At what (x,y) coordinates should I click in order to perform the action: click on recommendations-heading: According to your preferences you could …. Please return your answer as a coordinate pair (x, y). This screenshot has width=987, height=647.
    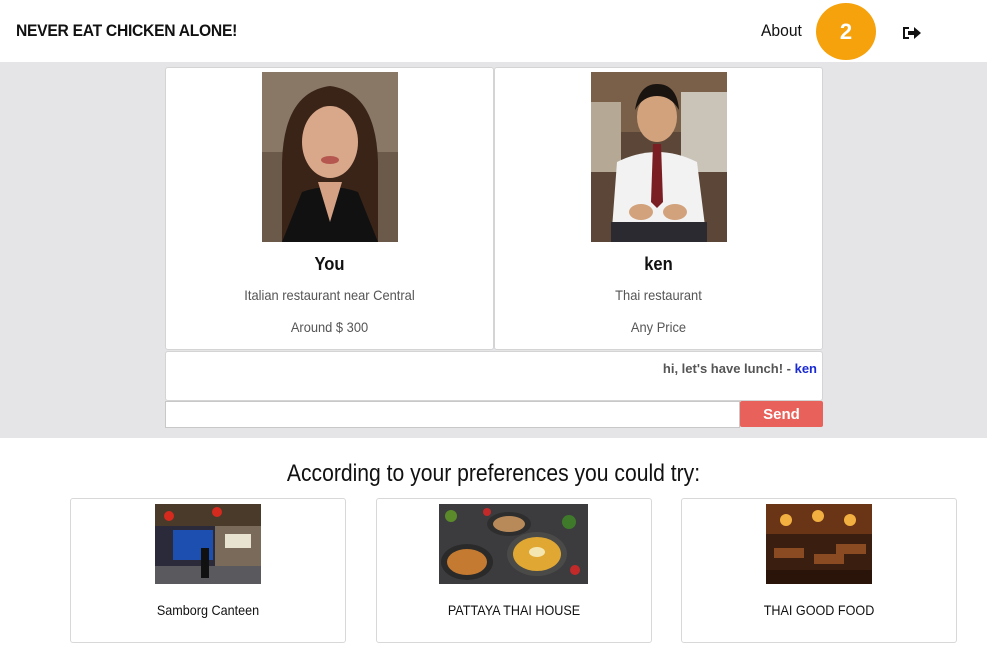
    Looking at the image, I should click on (493, 473).